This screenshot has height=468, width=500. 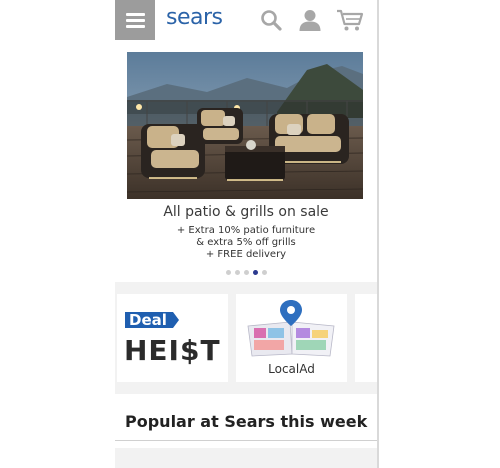 What do you see at coordinates (291, 328) in the screenshot?
I see `localad-brochure-icon` at bounding box center [291, 328].